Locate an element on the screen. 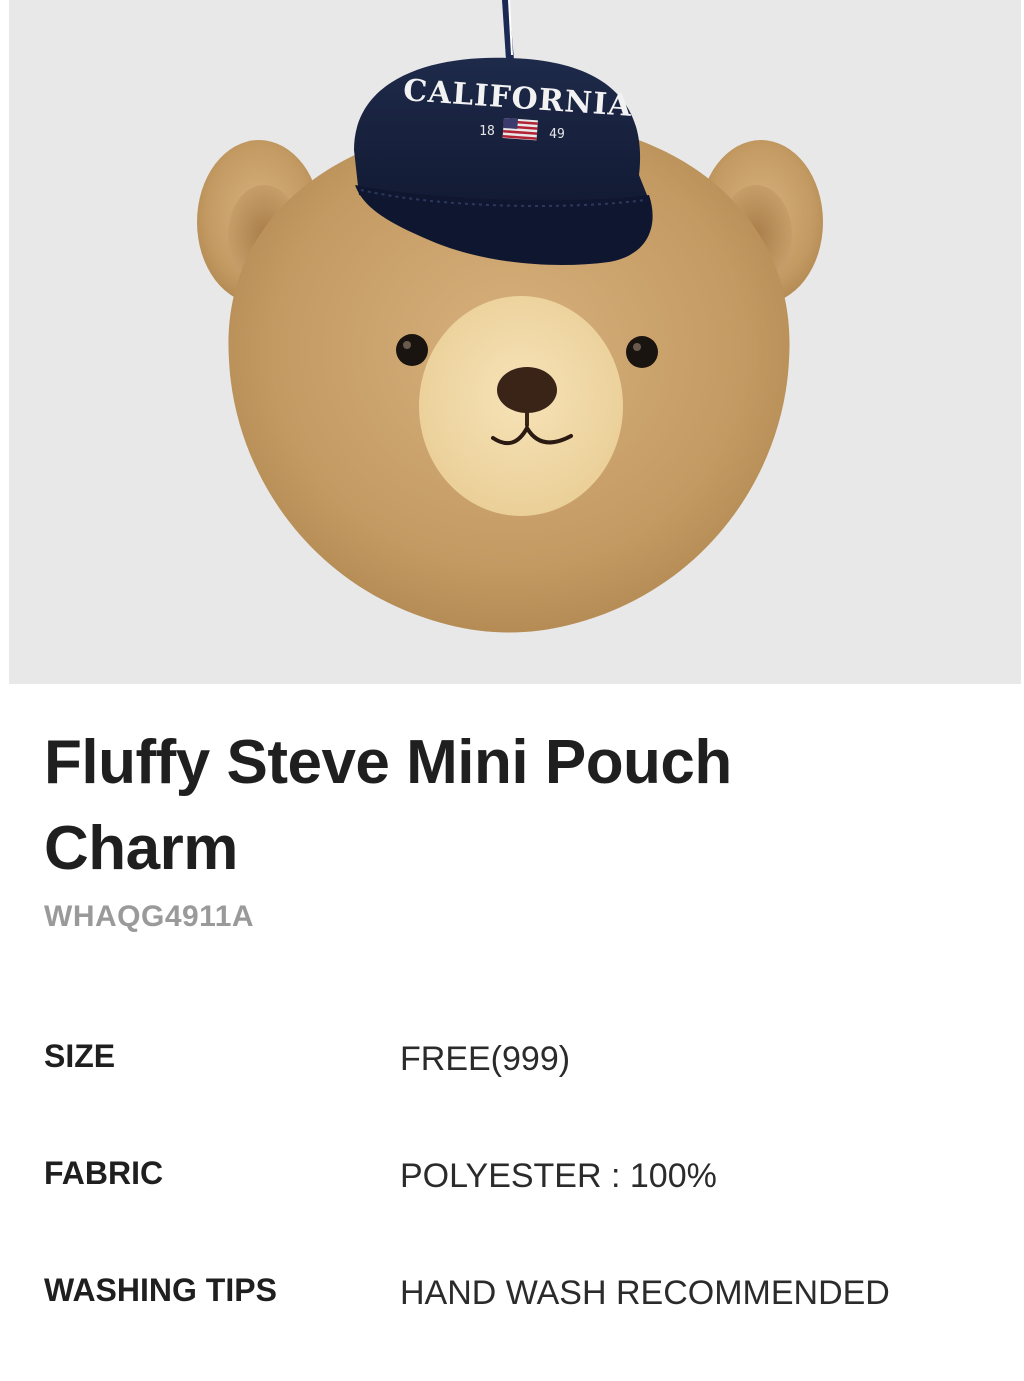 Image resolution: width=1024 pixels, height=1381 pixels. spec-label-washing-tips: WASHING TIPS is located at coordinates (160, 1290).